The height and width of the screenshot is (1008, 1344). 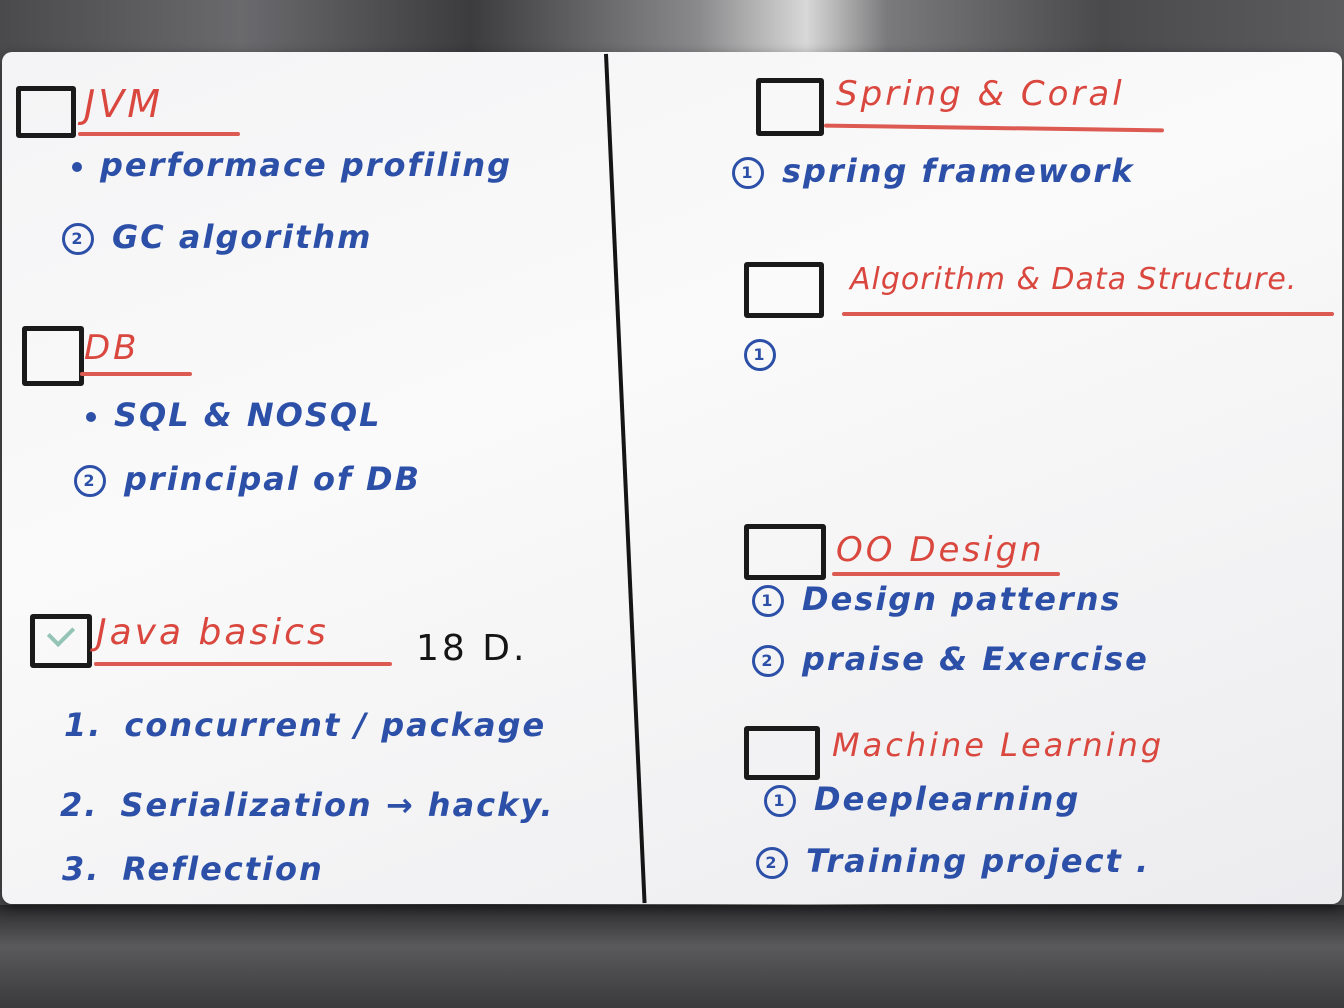 What do you see at coordinates (472, 648) in the screenshot?
I see `java-basics-note: 18 D.` at bounding box center [472, 648].